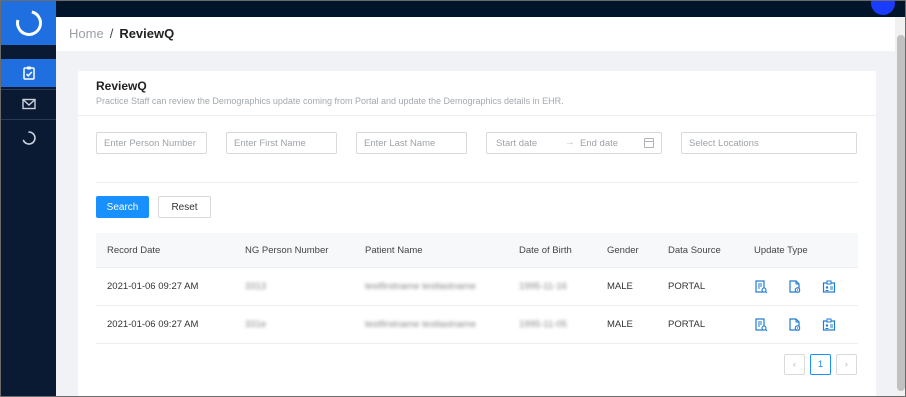 The image size is (906, 397). Describe the element at coordinates (151, 143) in the screenshot. I see `person-number-input` at that location.